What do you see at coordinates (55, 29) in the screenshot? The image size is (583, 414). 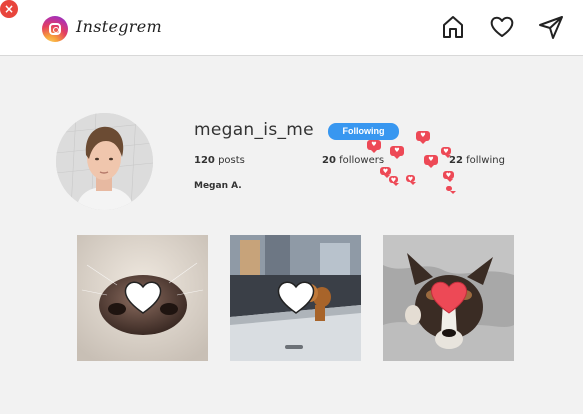 I see `instagram-logo-icon` at bounding box center [55, 29].